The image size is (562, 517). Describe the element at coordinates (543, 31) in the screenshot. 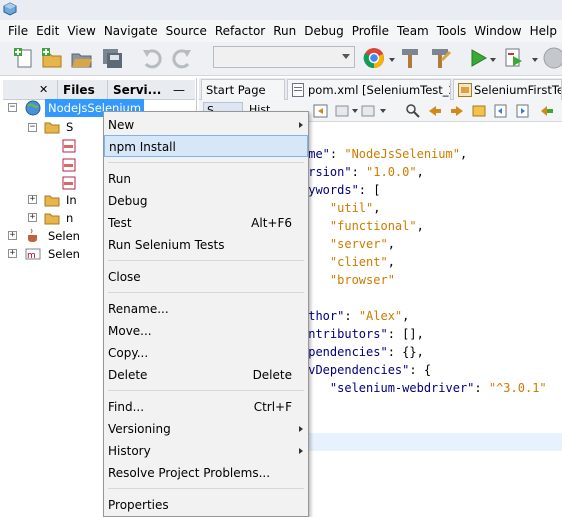

I see `menu-help: Help` at that location.